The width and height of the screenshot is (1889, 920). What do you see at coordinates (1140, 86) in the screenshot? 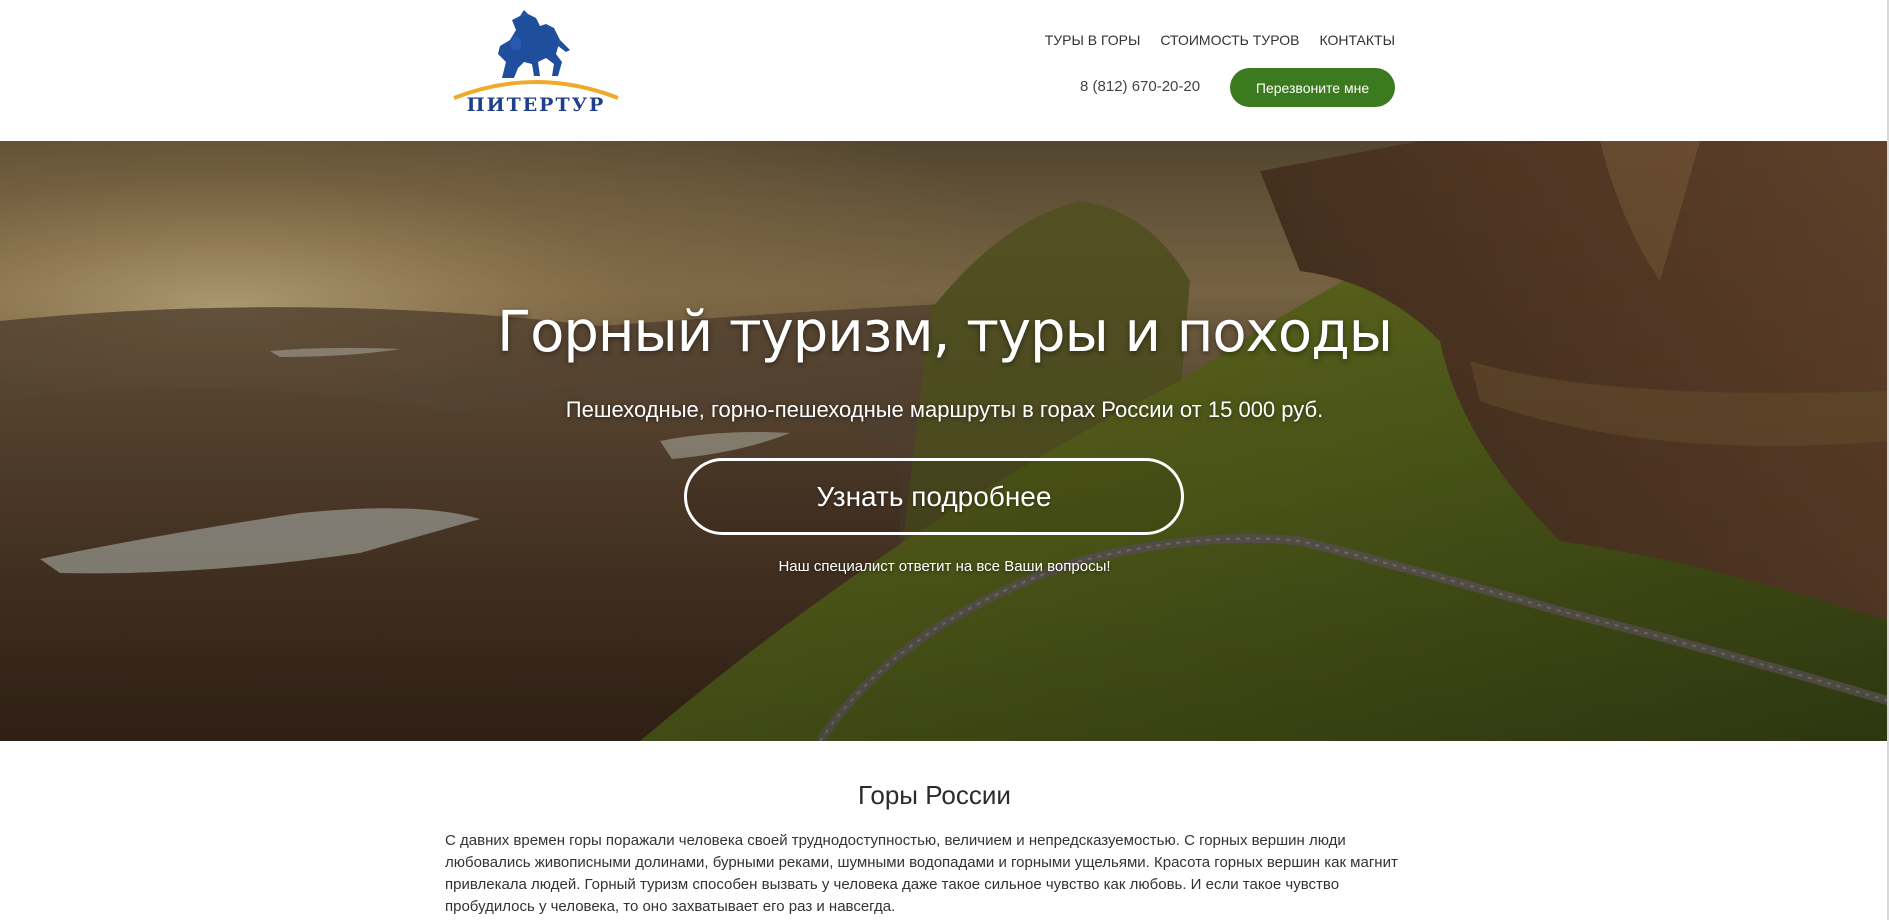
I see `phone-number: 8 (812) 670-20-20` at bounding box center [1140, 86].